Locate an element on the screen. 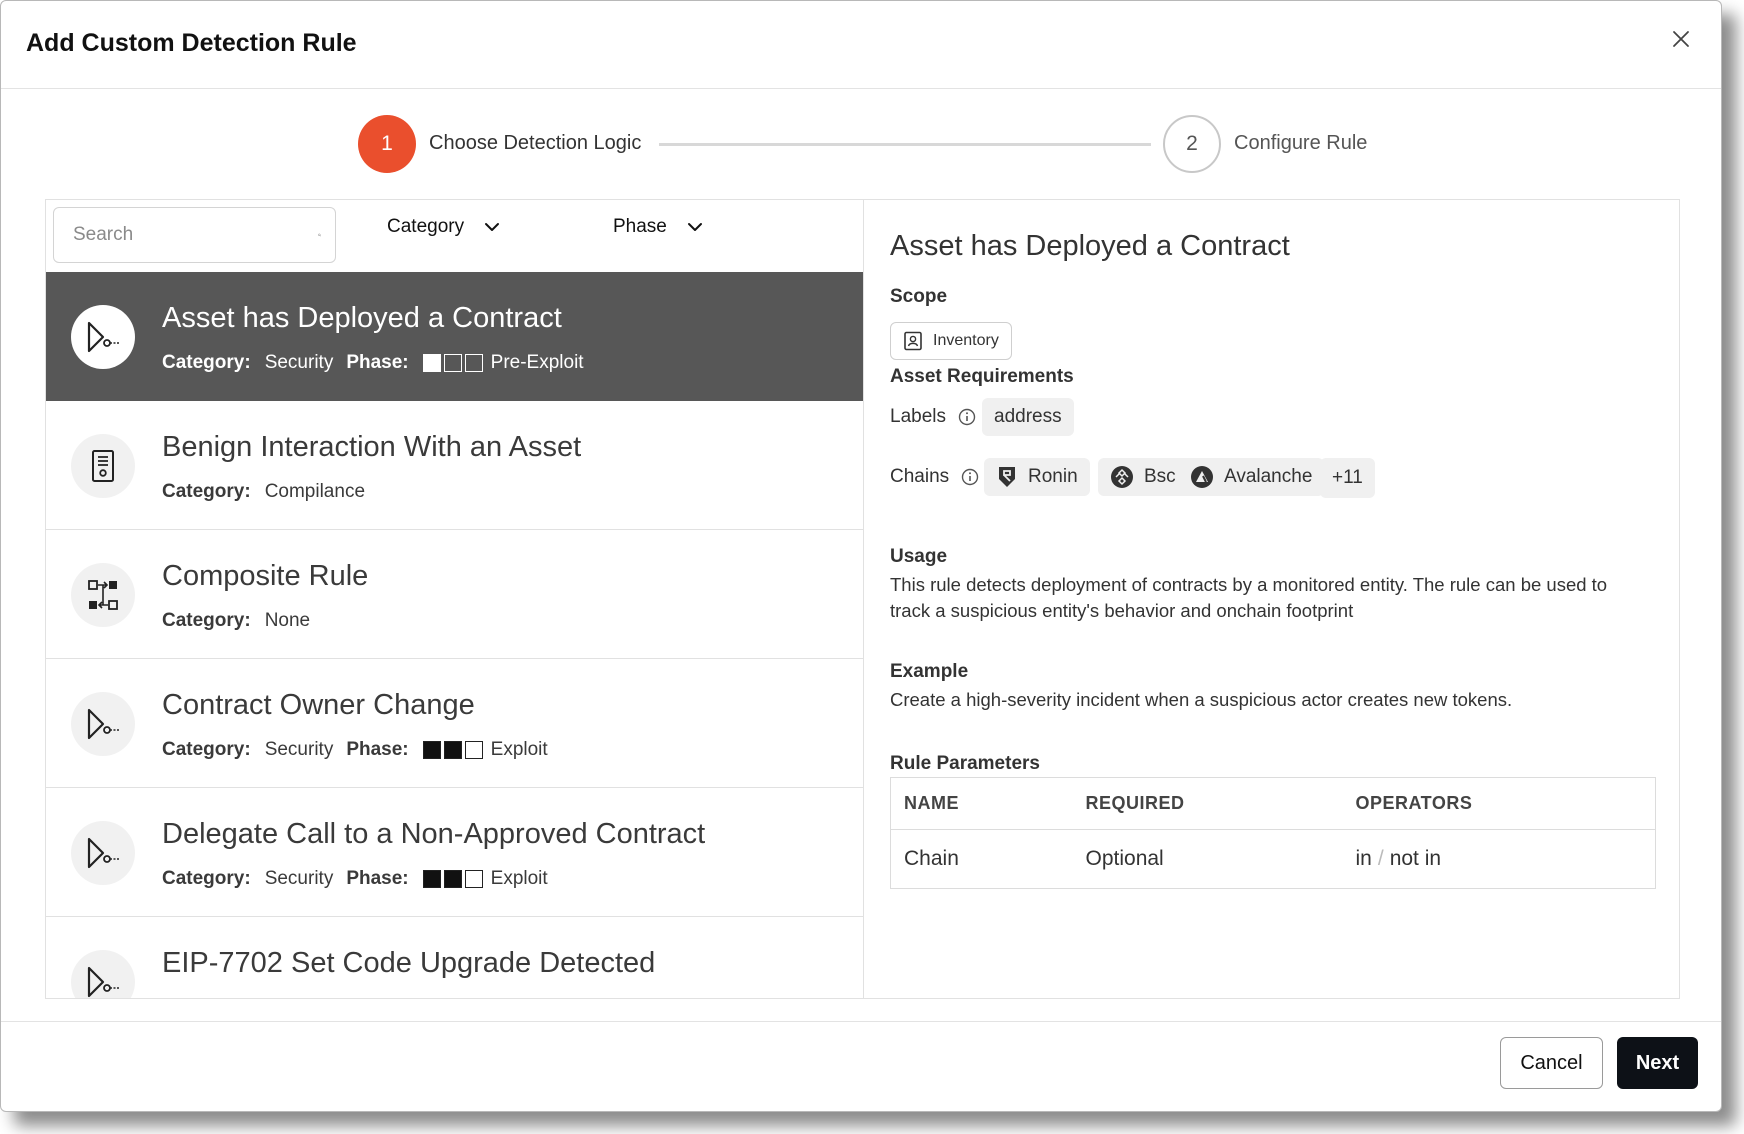 This screenshot has height=1134, width=1744. param-required: Optional is located at coordinates (1124, 858).